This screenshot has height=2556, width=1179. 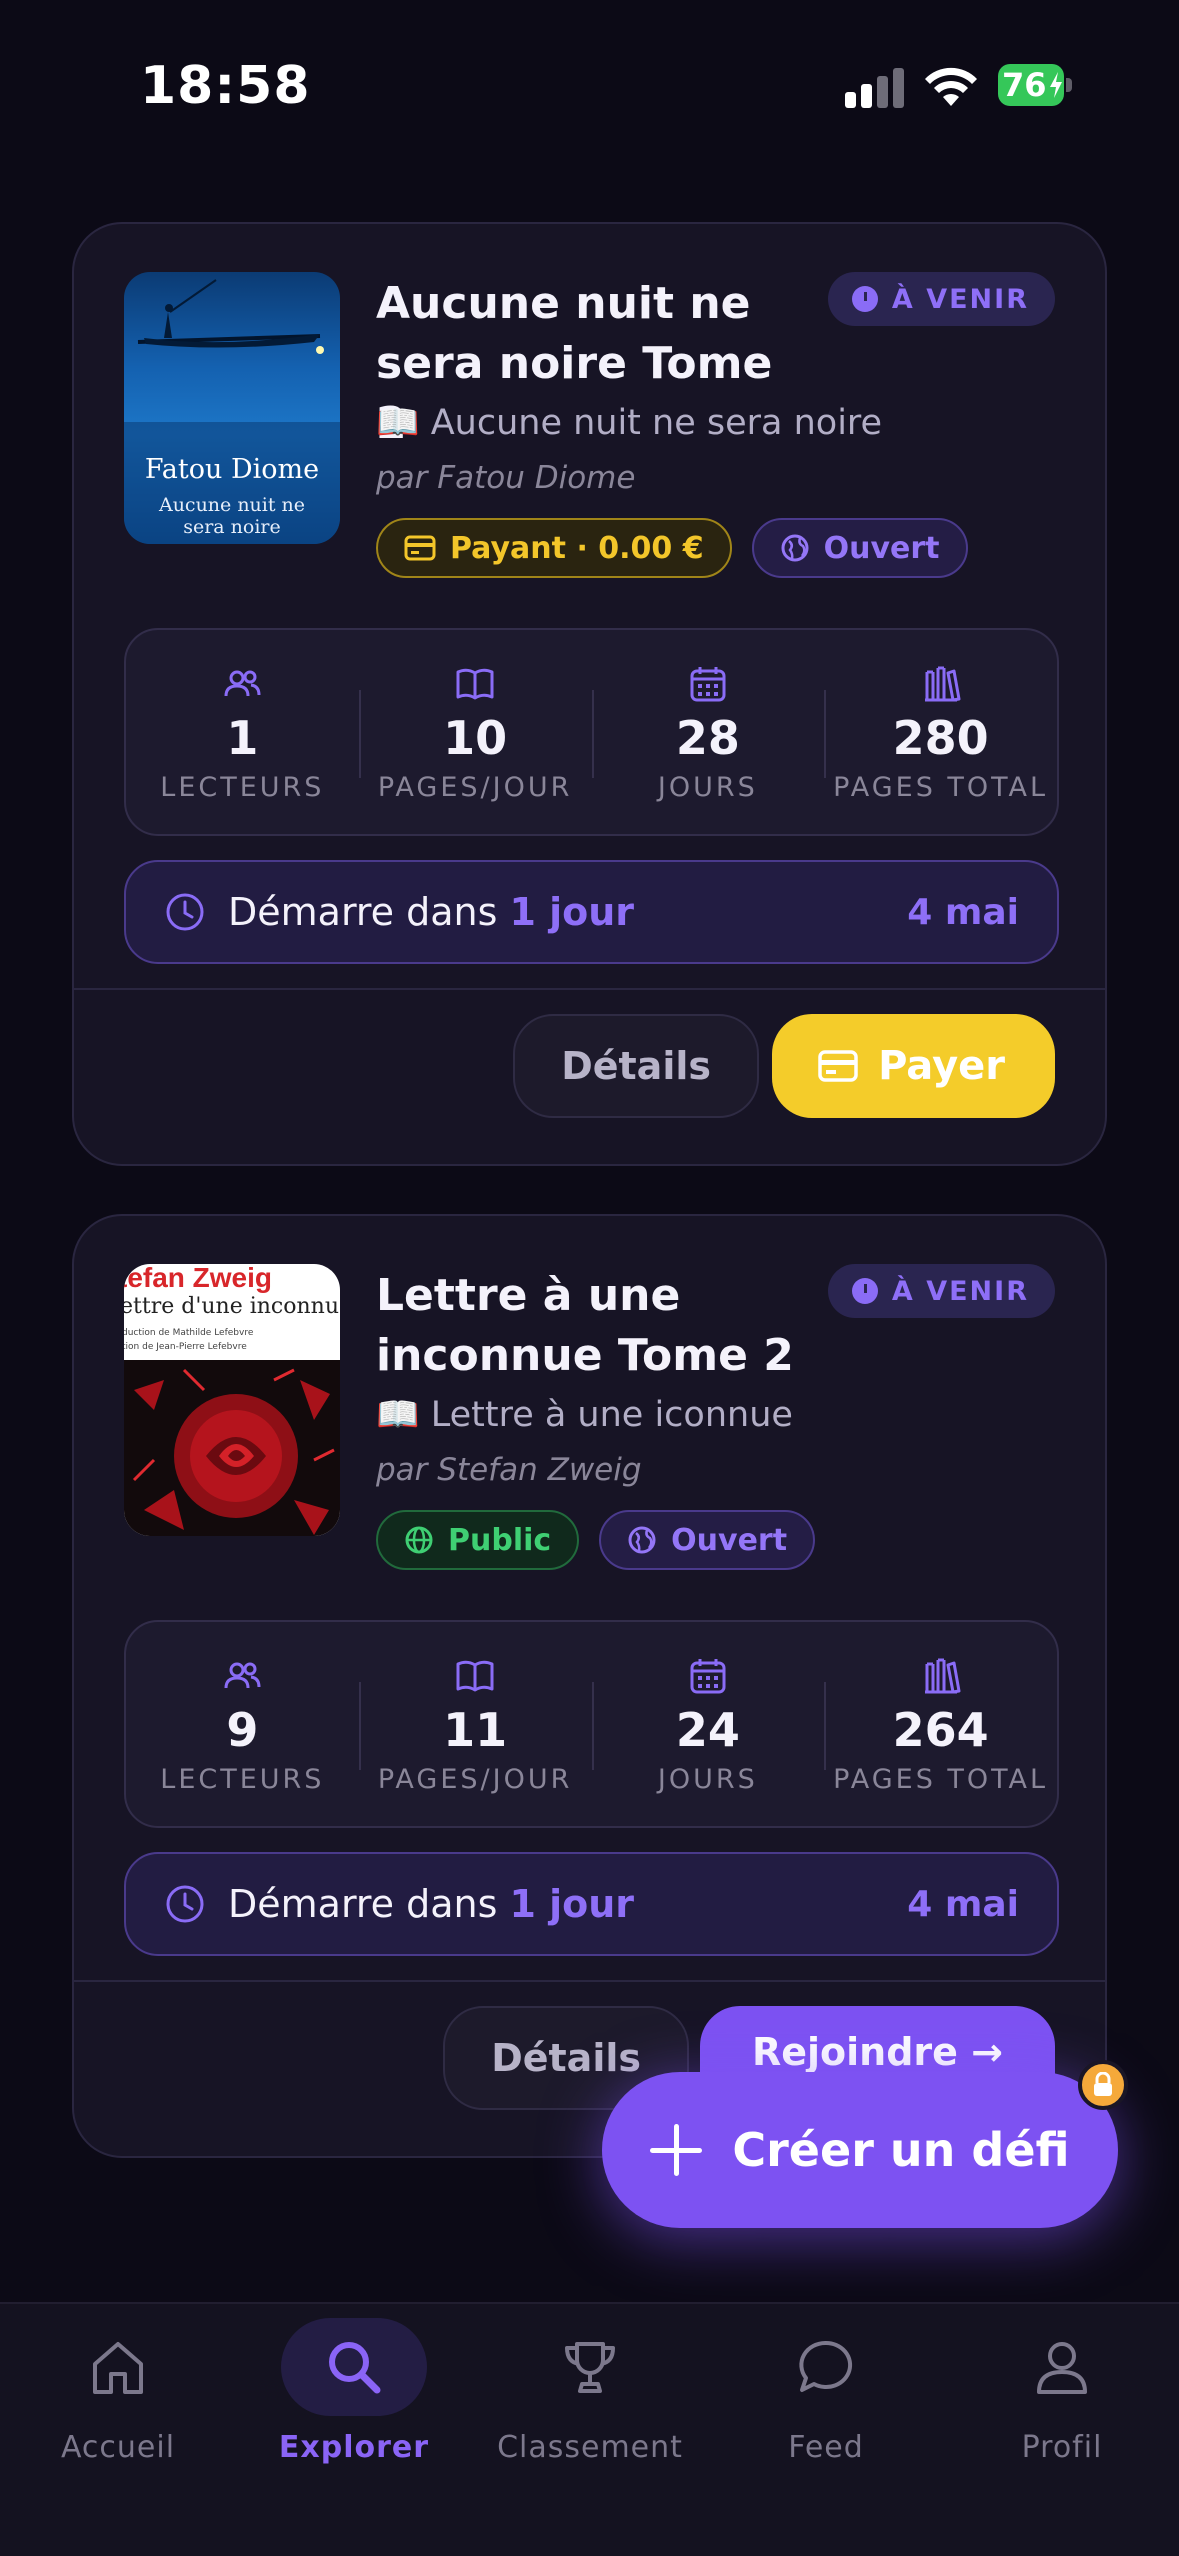 I want to click on book-title: 📖 Aucune nuit ne sera noire, so click(x=629, y=423).